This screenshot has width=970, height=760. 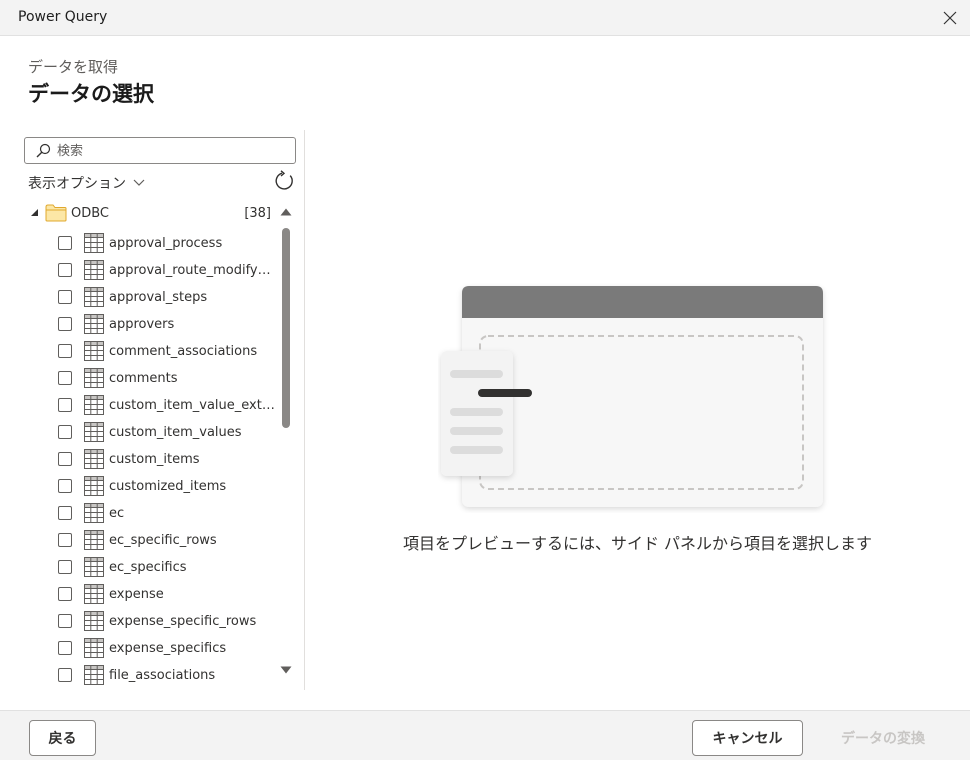 What do you see at coordinates (73, 67) in the screenshot?
I see `page-eyebrow: データを取得` at bounding box center [73, 67].